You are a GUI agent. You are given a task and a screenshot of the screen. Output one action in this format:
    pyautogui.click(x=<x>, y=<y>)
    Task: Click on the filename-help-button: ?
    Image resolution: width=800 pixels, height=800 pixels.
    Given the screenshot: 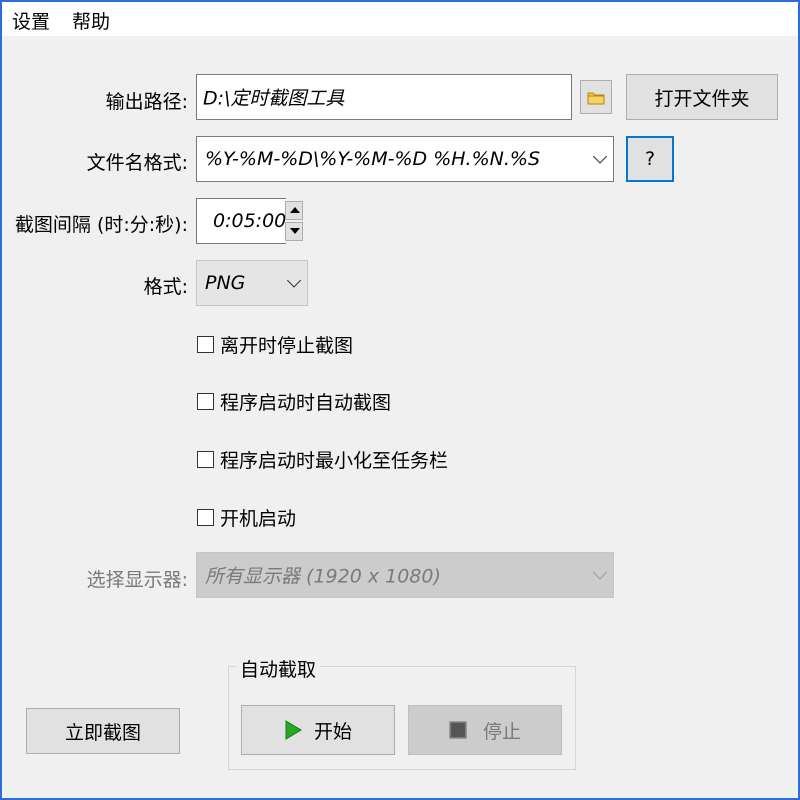 What is the action you would take?
    pyautogui.click(x=650, y=159)
    